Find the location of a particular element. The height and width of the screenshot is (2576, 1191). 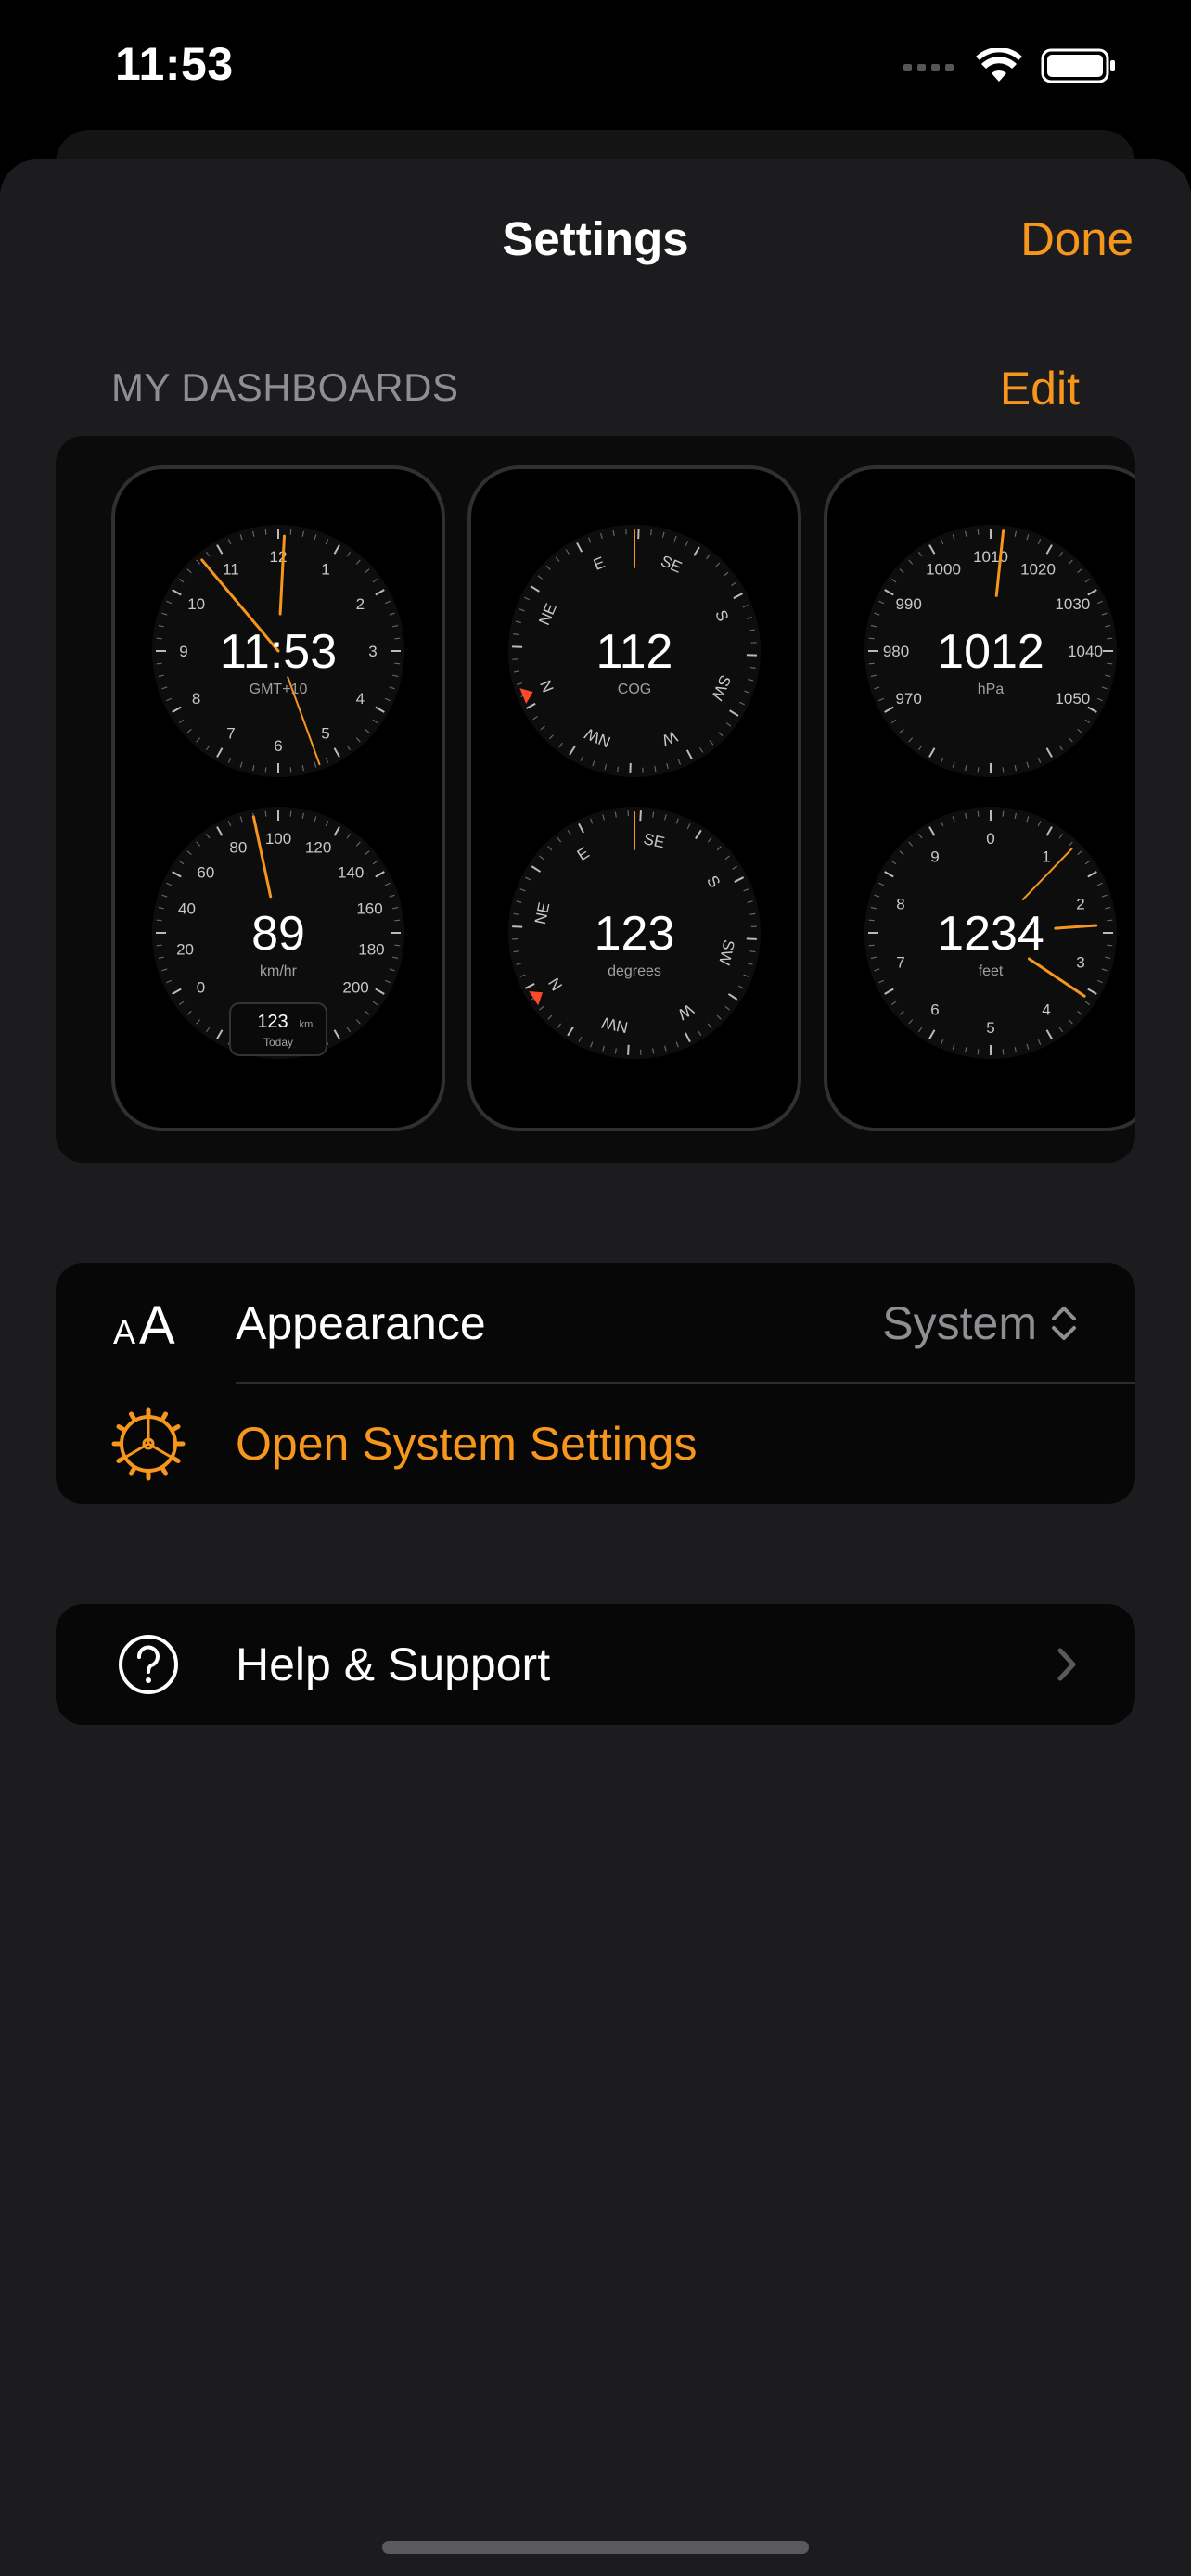

dial-label: 40 is located at coordinates (187, 909).